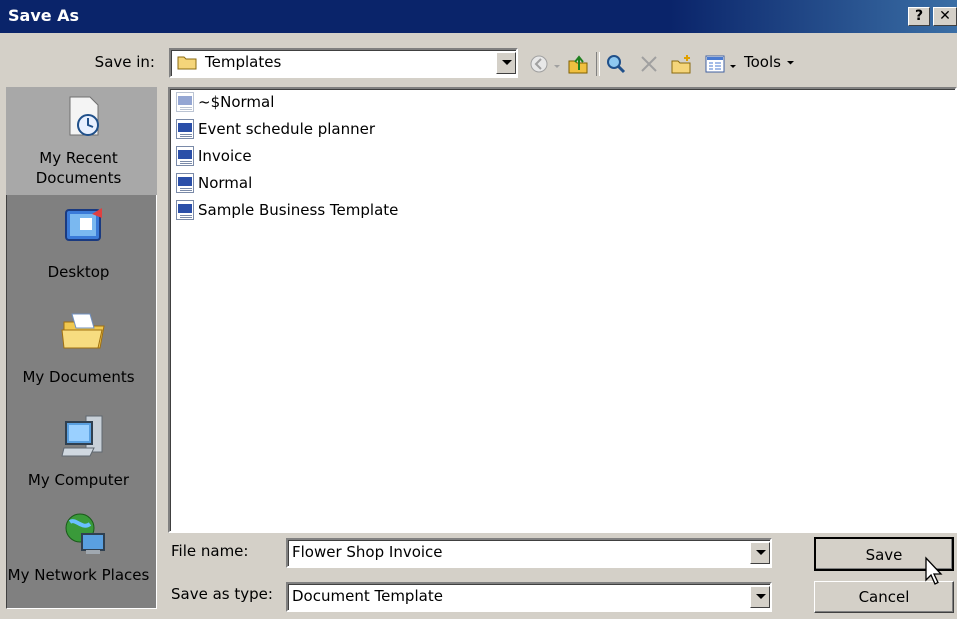  What do you see at coordinates (760, 597) in the screenshot?
I see `save-as-type-dropdown-arrow` at bounding box center [760, 597].